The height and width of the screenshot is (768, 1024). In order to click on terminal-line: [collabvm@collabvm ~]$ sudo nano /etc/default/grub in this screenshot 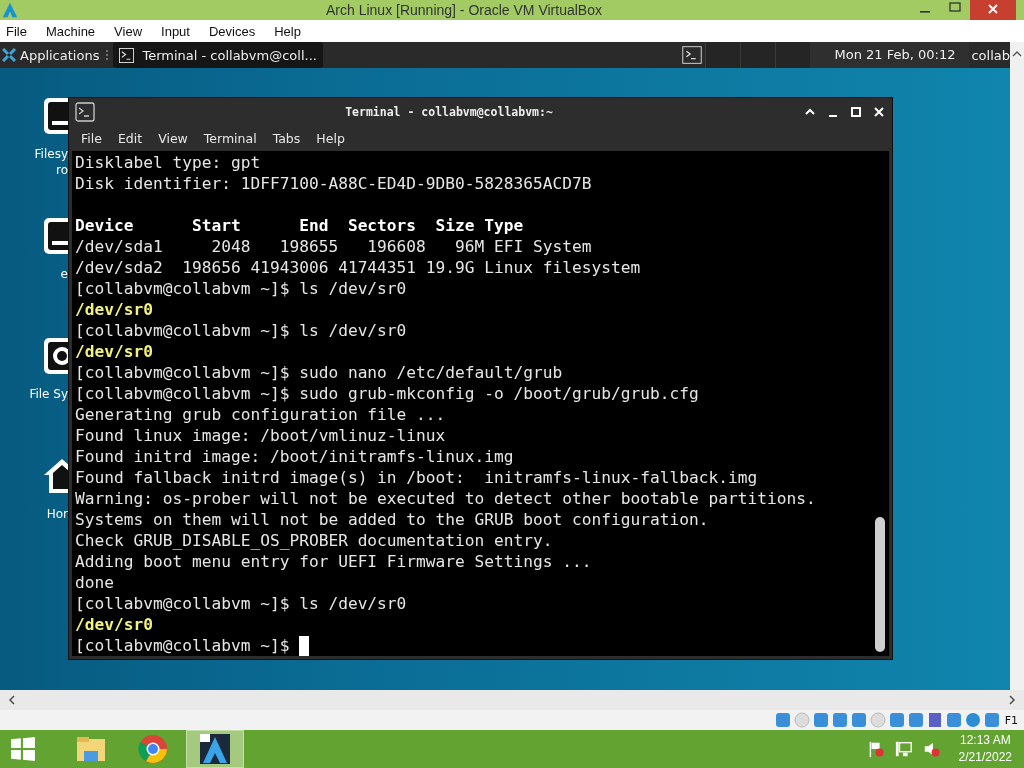, I will do `click(319, 372)`.